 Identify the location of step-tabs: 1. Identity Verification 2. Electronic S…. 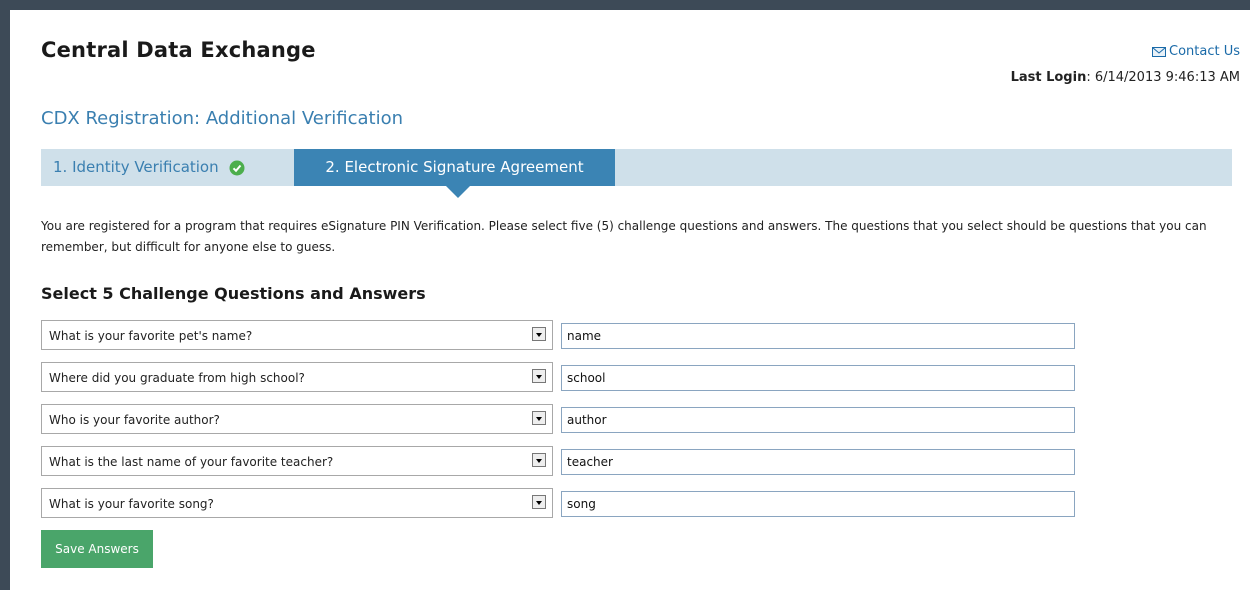
(636, 173).